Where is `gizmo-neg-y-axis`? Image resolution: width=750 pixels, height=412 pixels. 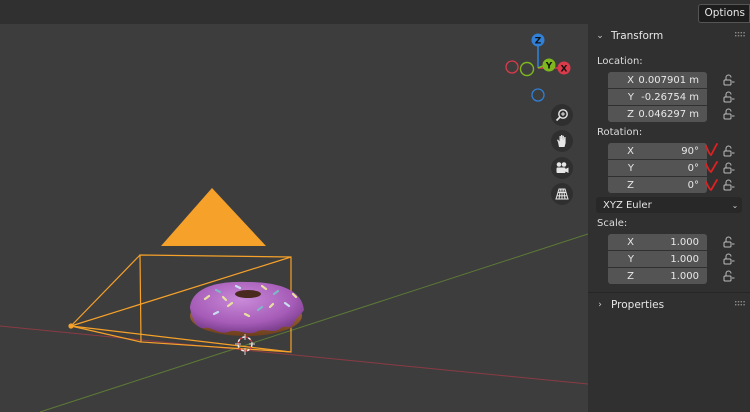
gizmo-neg-y-axis is located at coordinates (527, 69).